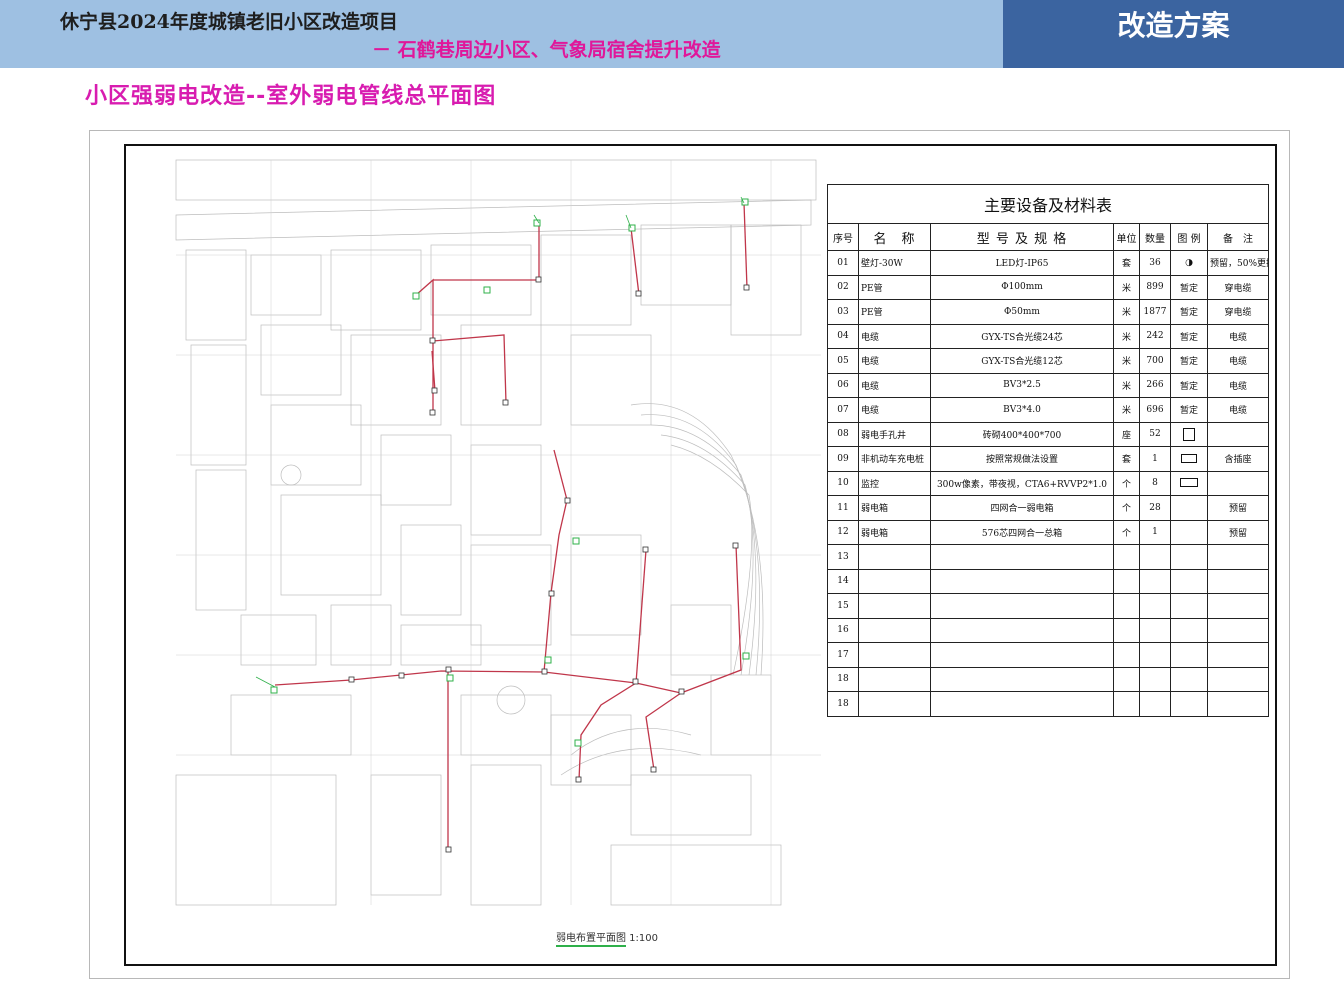  What do you see at coordinates (894, 385) in the screenshot?
I see `cell-name: 电缆` at bounding box center [894, 385].